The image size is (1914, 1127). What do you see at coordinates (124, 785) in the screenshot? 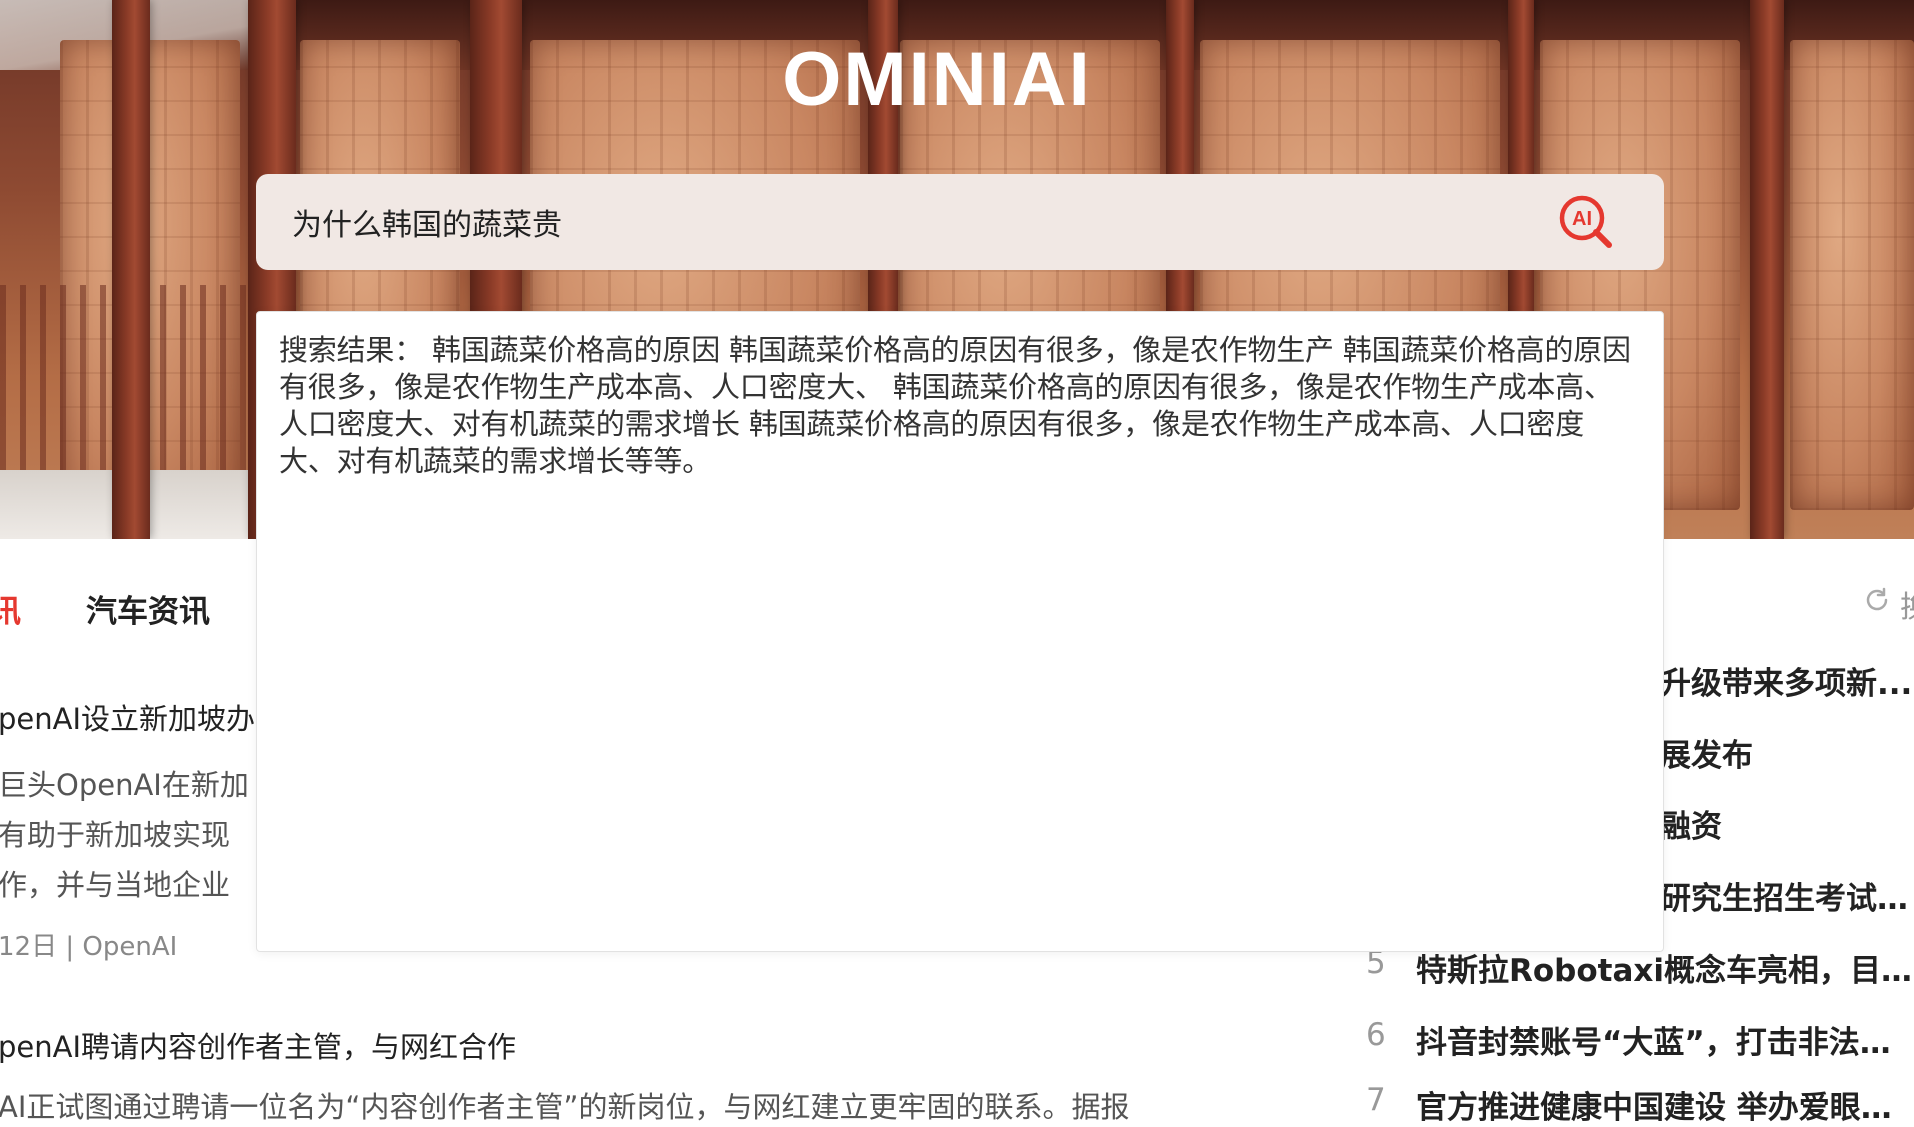
I see `article-summary-line: 巨头OpenAI在新加` at bounding box center [124, 785].